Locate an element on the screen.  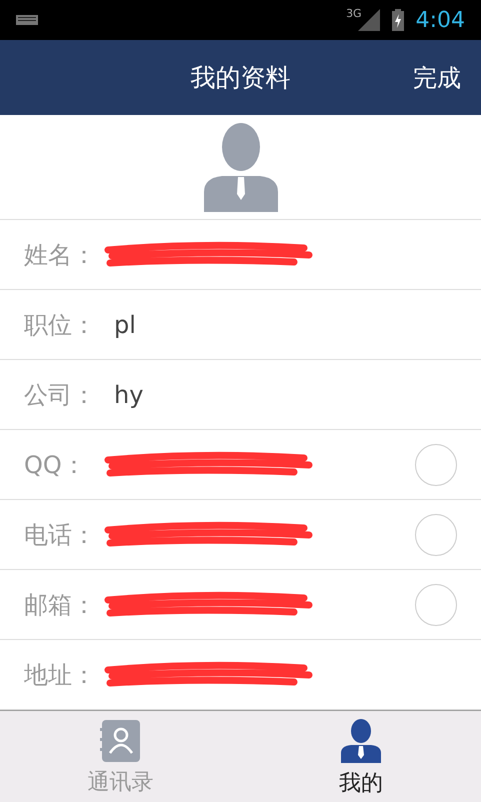
field-value: pl is located at coordinates (125, 324).